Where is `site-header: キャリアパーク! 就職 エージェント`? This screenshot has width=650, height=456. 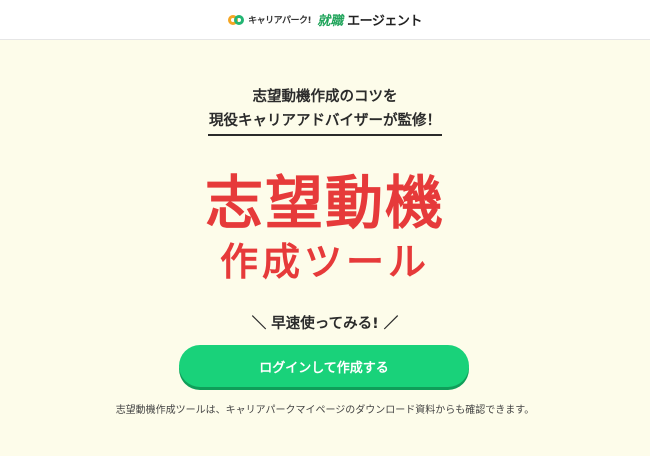
site-header: キャリアパーク! 就職 エージェント is located at coordinates (325, 20).